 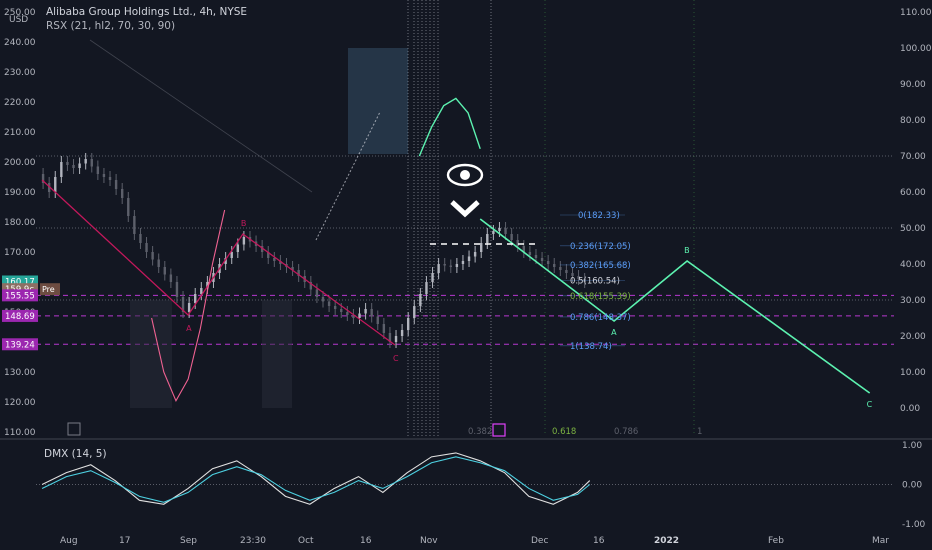 What do you see at coordinates (599, 541) in the screenshot?
I see `time-axis-label: 16` at bounding box center [599, 541].